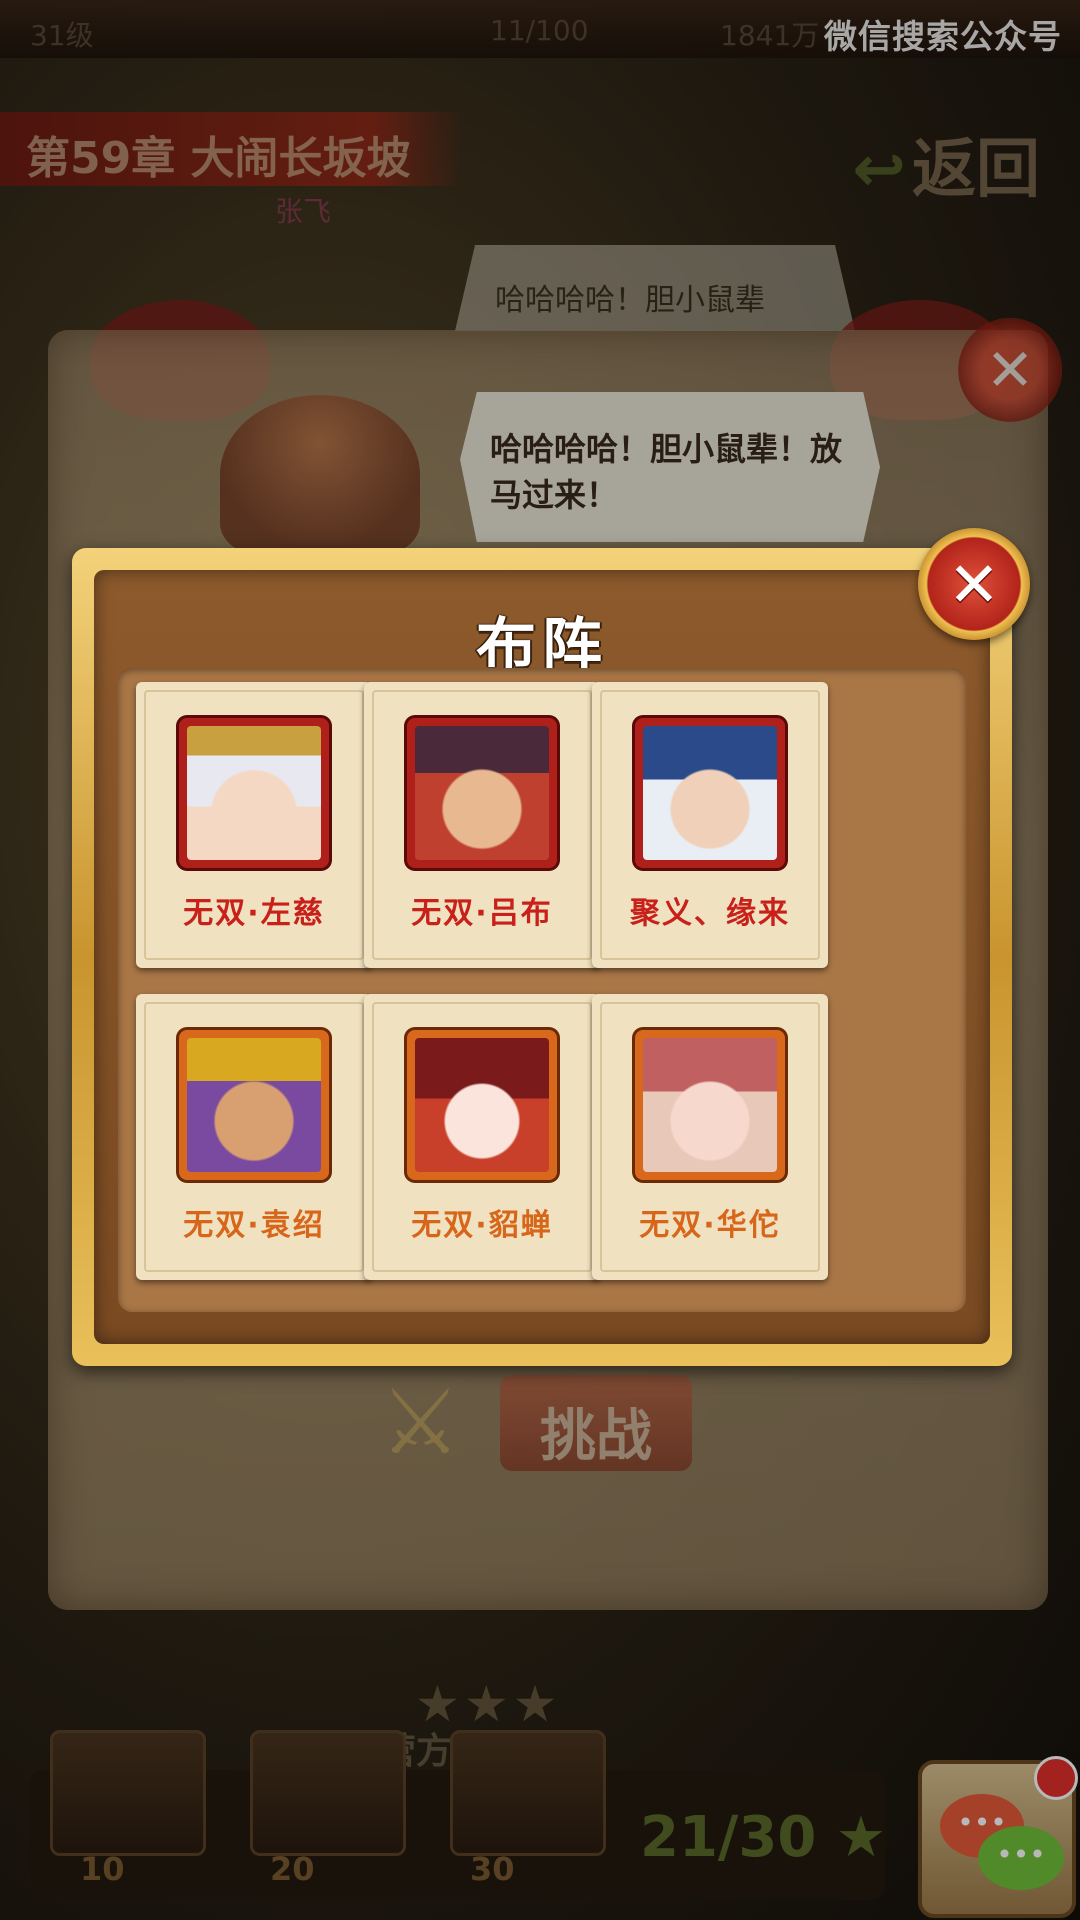 The width and height of the screenshot is (1080, 1920). I want to click on diaochan-portrait, so click(482, 1105).